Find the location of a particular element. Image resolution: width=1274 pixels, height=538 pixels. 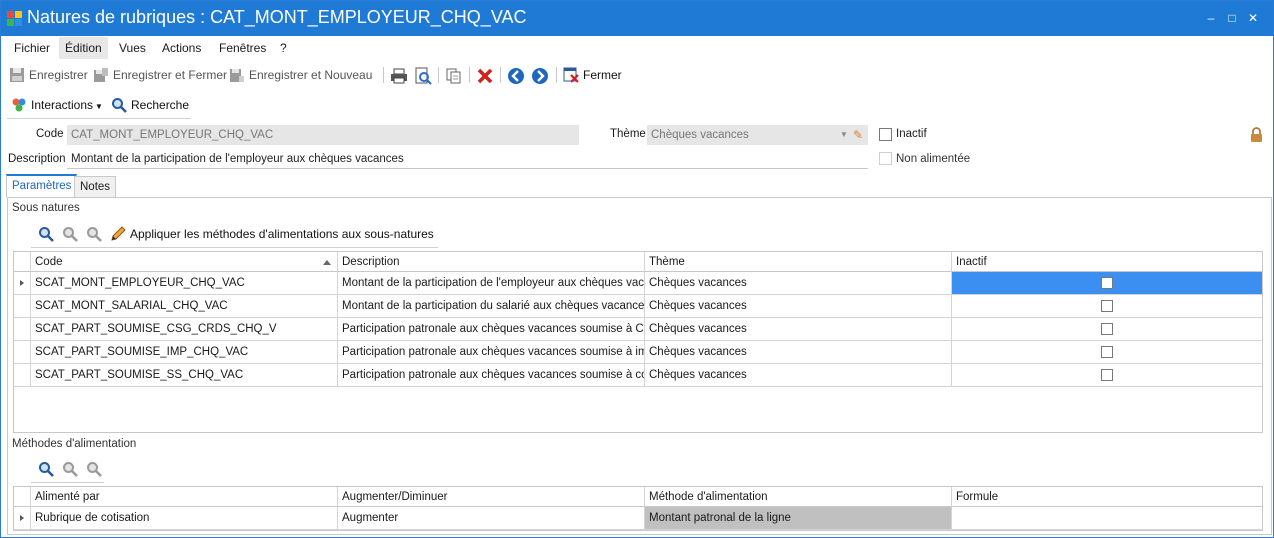

col-header-code-label: Code is located at coordinates (49, 262).